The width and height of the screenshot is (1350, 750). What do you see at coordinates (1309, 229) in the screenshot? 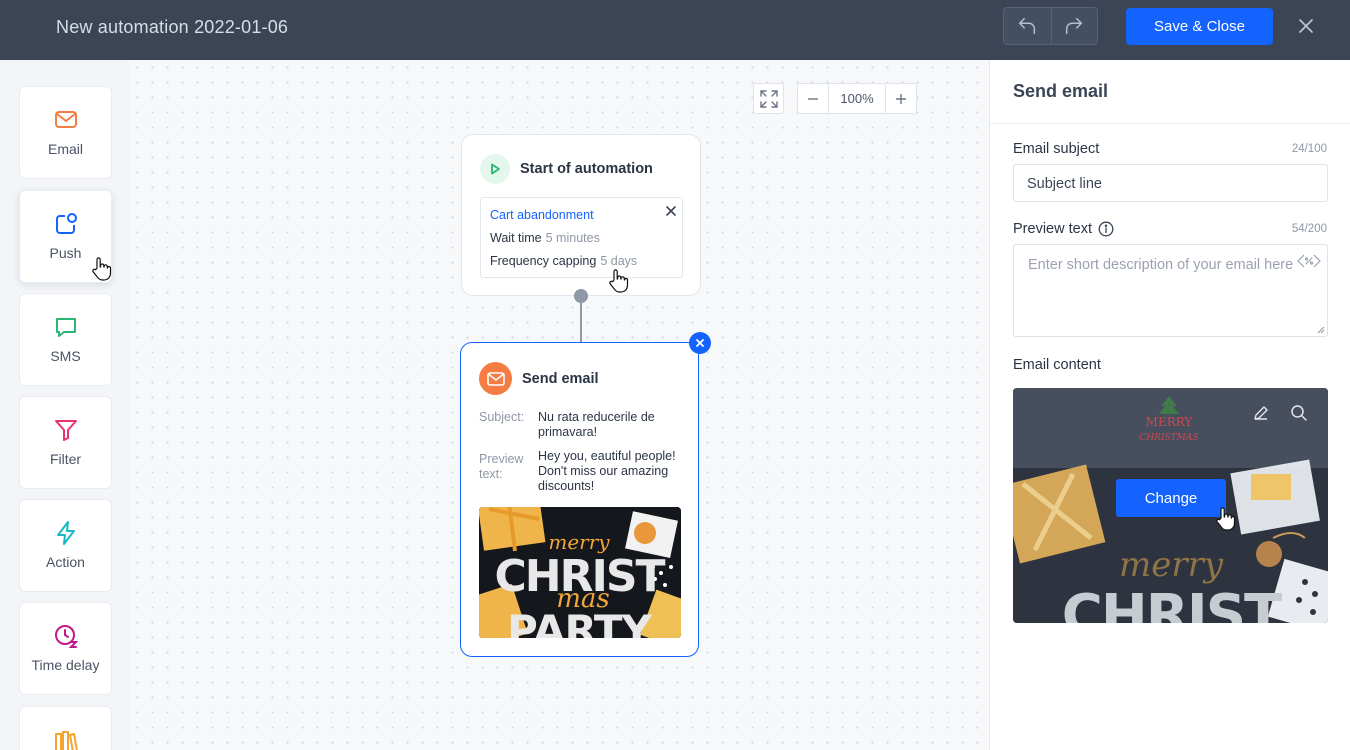
I see `preview-counter: 54/200` at bounding box center [1309, 229].